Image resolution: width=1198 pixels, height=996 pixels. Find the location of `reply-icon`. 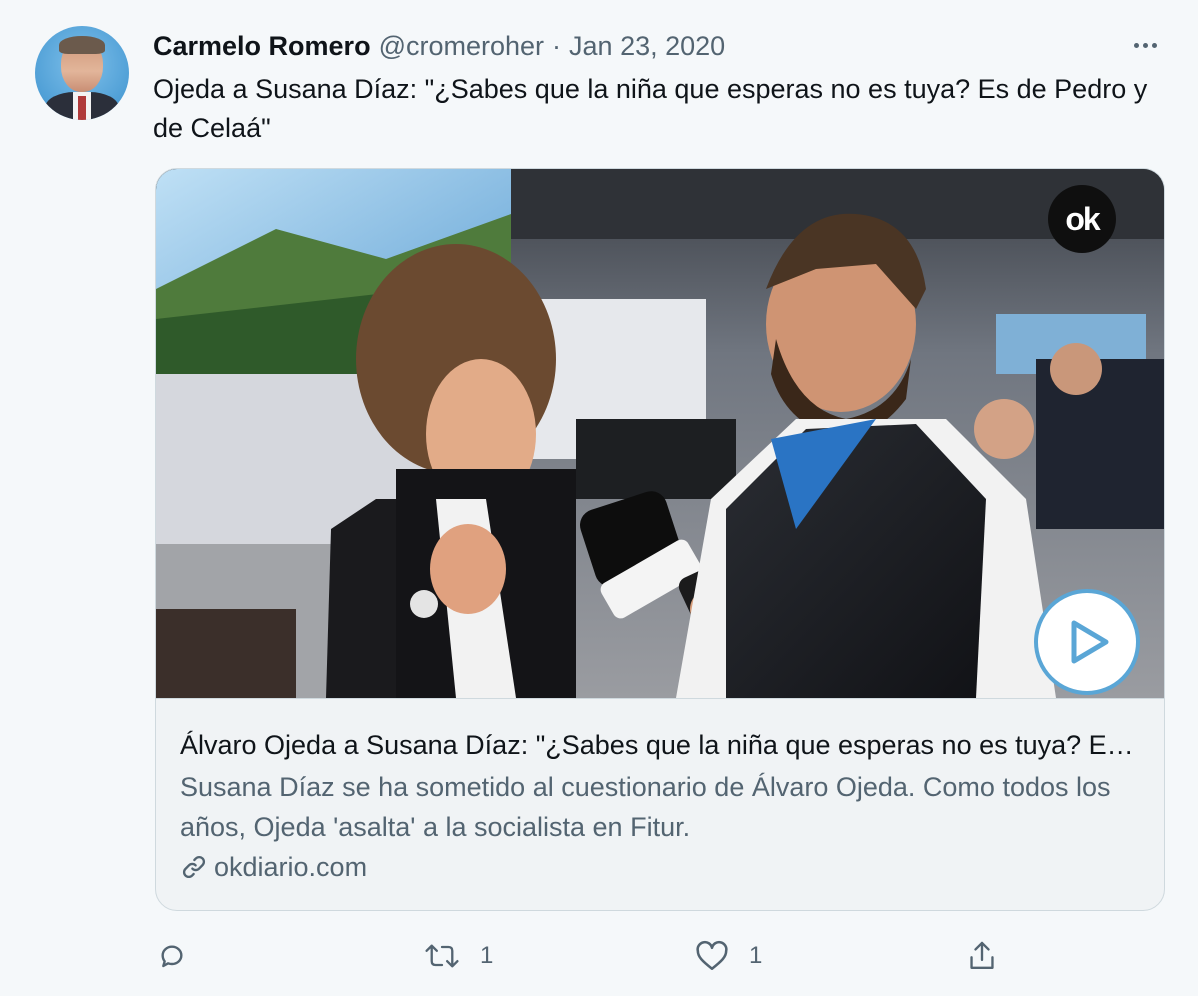

reply-icon is located at coordinates (172, 956).